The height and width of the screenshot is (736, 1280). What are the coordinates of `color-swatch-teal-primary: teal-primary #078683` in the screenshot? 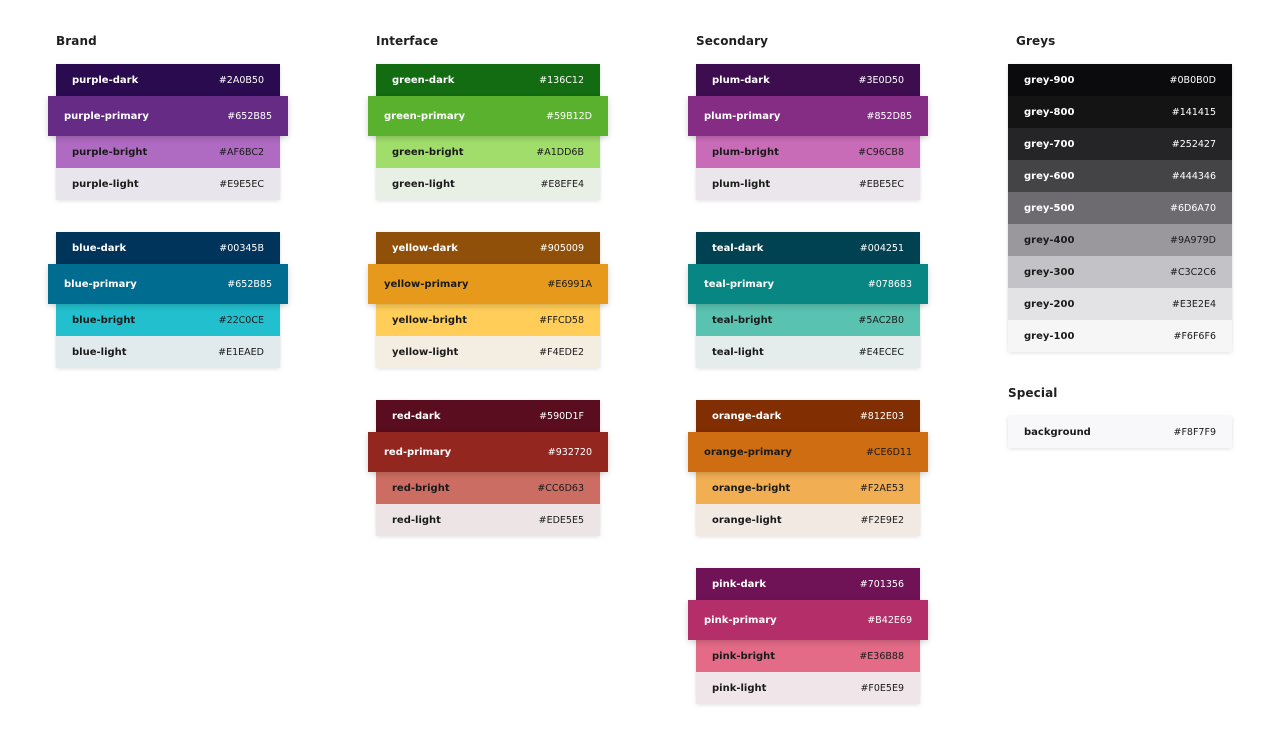 It's located at (808, 284).